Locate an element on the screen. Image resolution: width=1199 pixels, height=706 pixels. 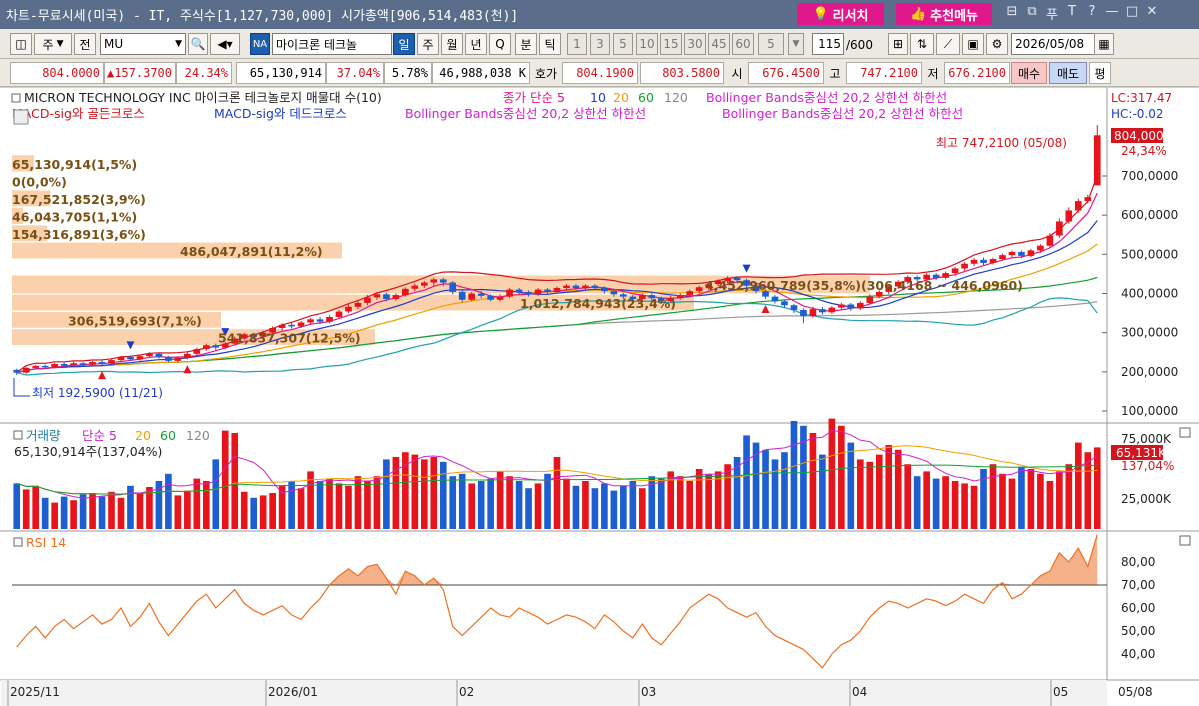
maximize-icon: □ is located at coordinates (1132, 13).